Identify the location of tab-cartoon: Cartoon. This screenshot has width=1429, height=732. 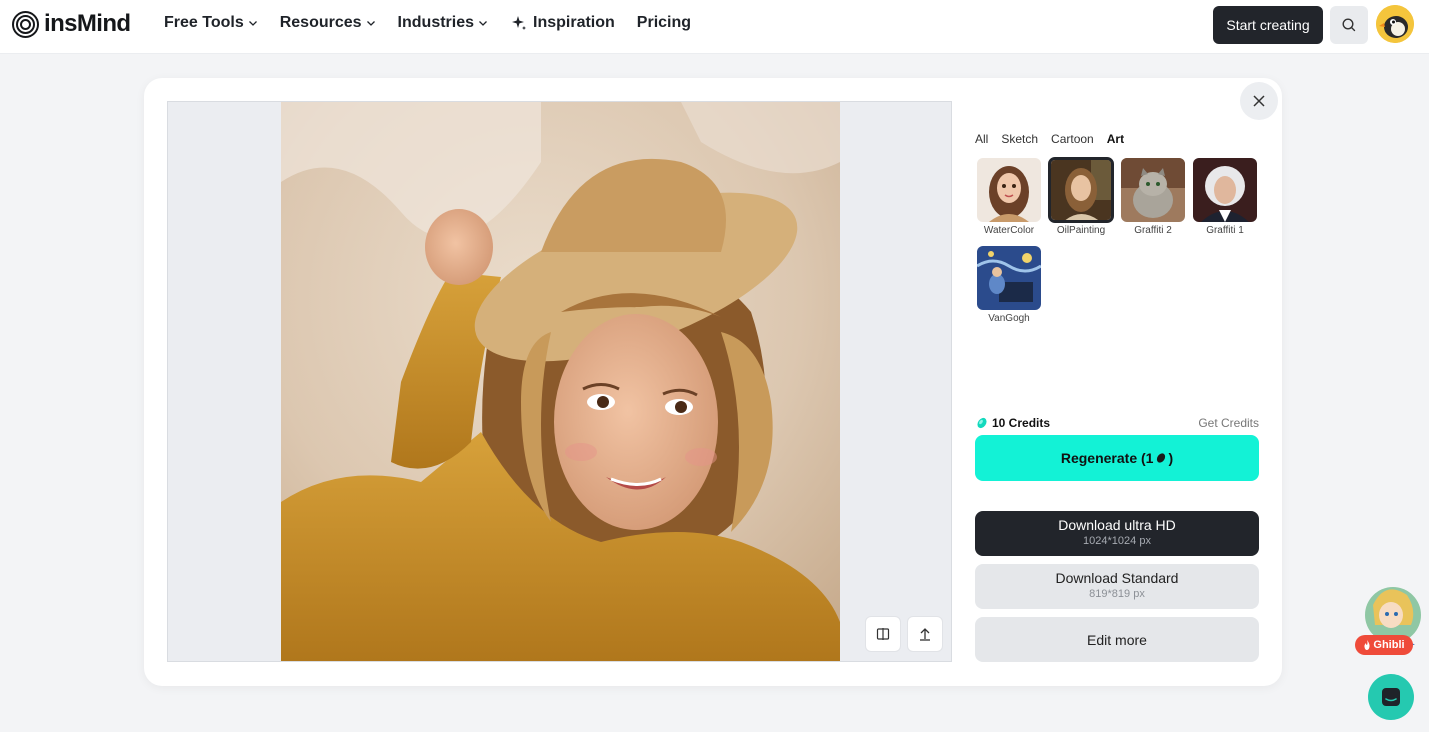
(1072, 139).